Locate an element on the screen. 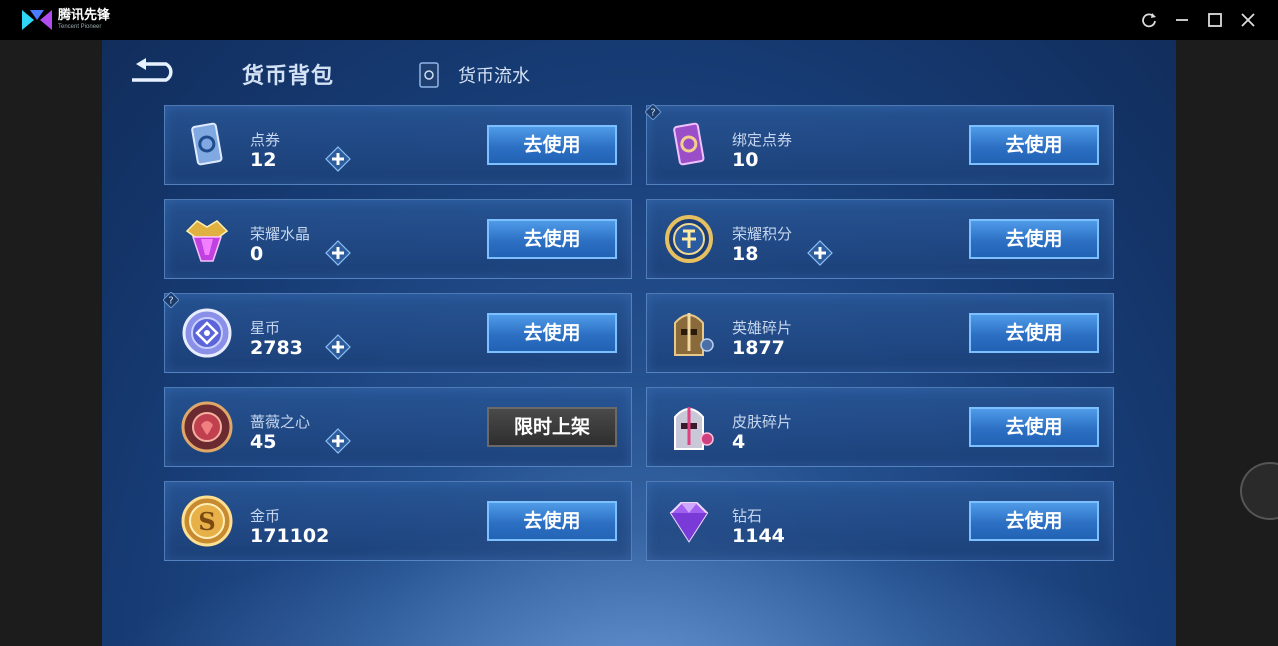  voucher-card-icon is located at coordinates (429, 75).